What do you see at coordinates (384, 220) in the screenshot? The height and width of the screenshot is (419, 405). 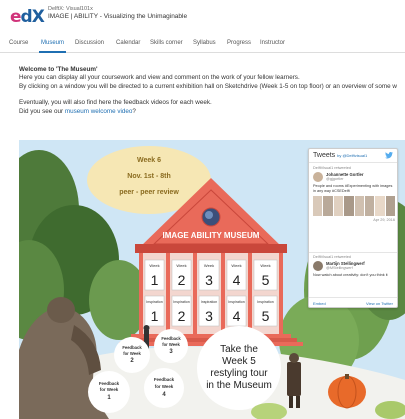 I see `tweet-1-date: Apr 29, 2016` at bounding box center [384, 220].